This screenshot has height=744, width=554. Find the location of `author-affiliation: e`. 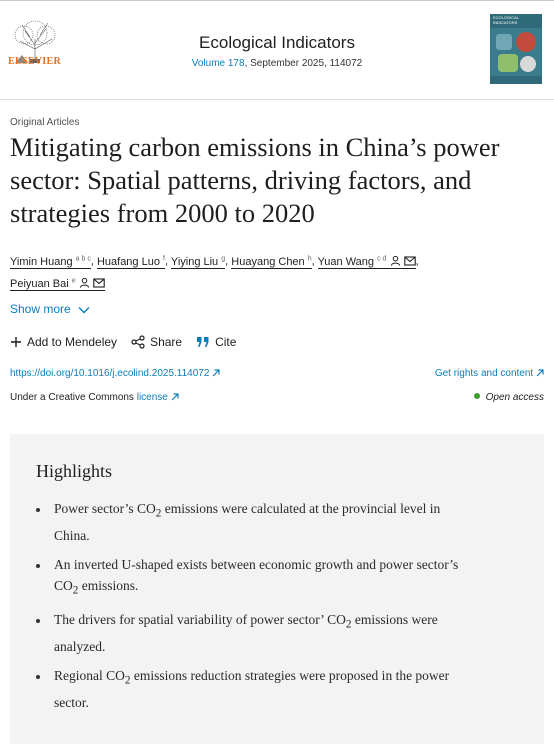

author-affiliation: e is located at coordinates (73, 281).